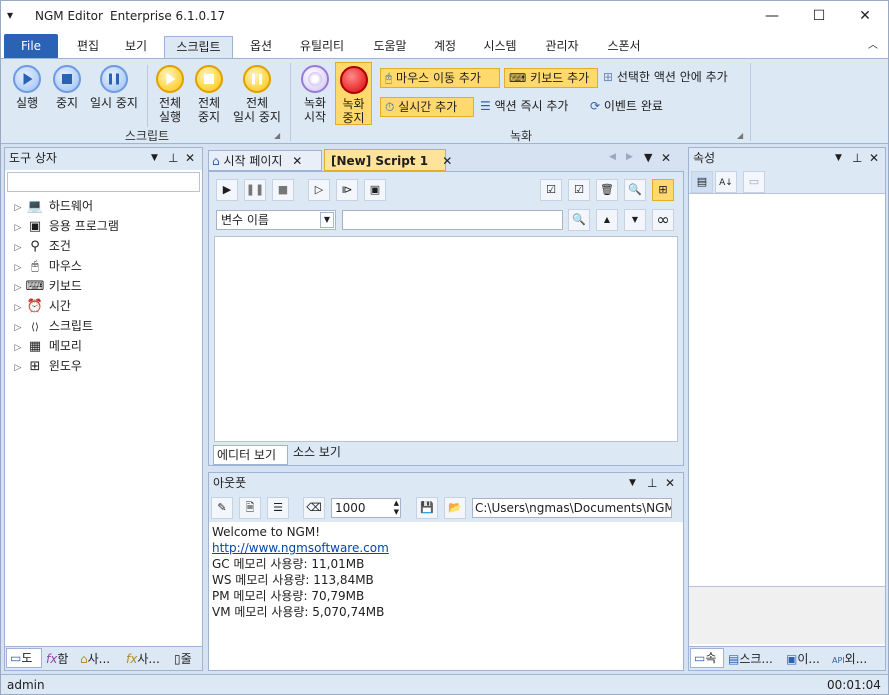 This screenshot has width=889, height=695. Describe the element at coordinates (873, 47) in the screenshot. I see `collapse-ribbon-icon: ︿` at that location.